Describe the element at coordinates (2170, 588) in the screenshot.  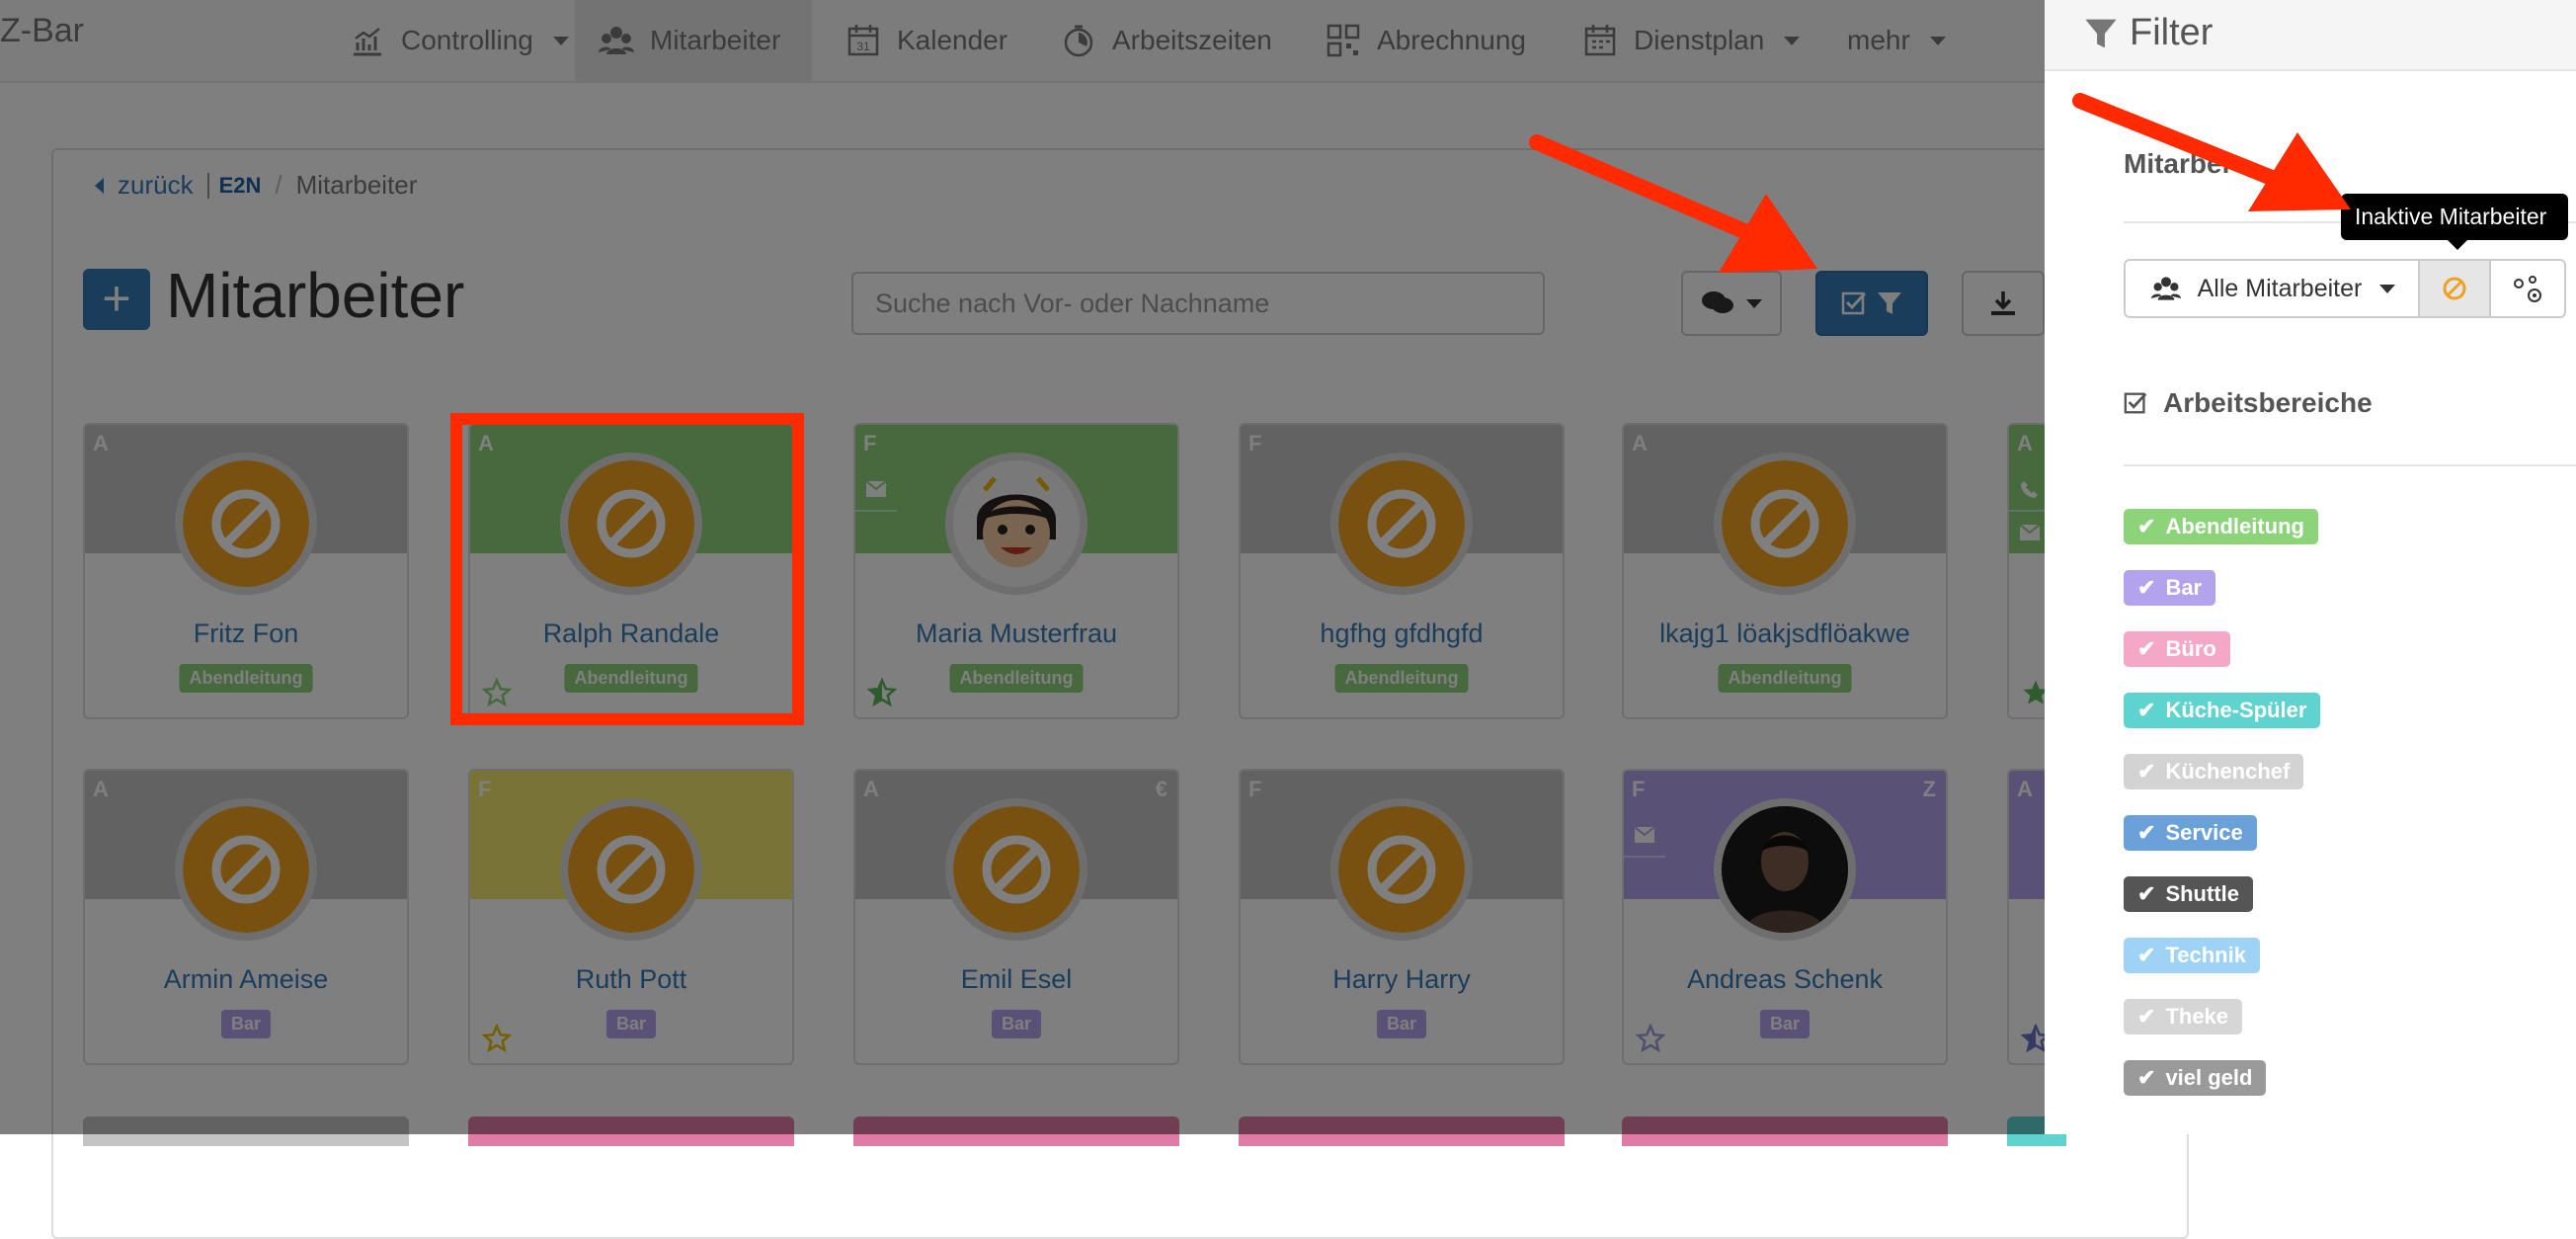
I see `work-area-filter-bar: ✔ Bar` at that location.